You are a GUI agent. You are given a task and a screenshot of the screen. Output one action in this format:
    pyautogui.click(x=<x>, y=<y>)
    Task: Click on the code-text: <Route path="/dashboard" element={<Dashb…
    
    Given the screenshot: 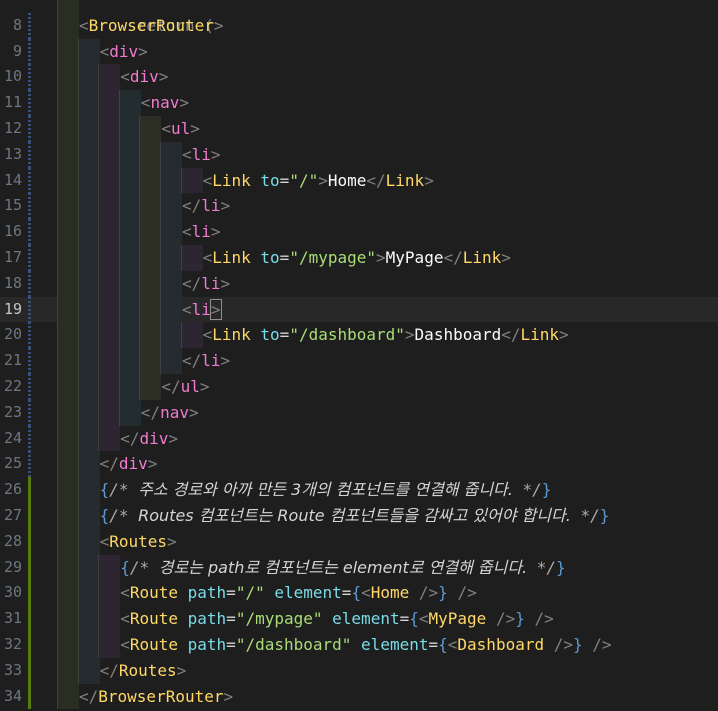 What is the action you would take?
    pyautogui.click(x=365, y=645)
    